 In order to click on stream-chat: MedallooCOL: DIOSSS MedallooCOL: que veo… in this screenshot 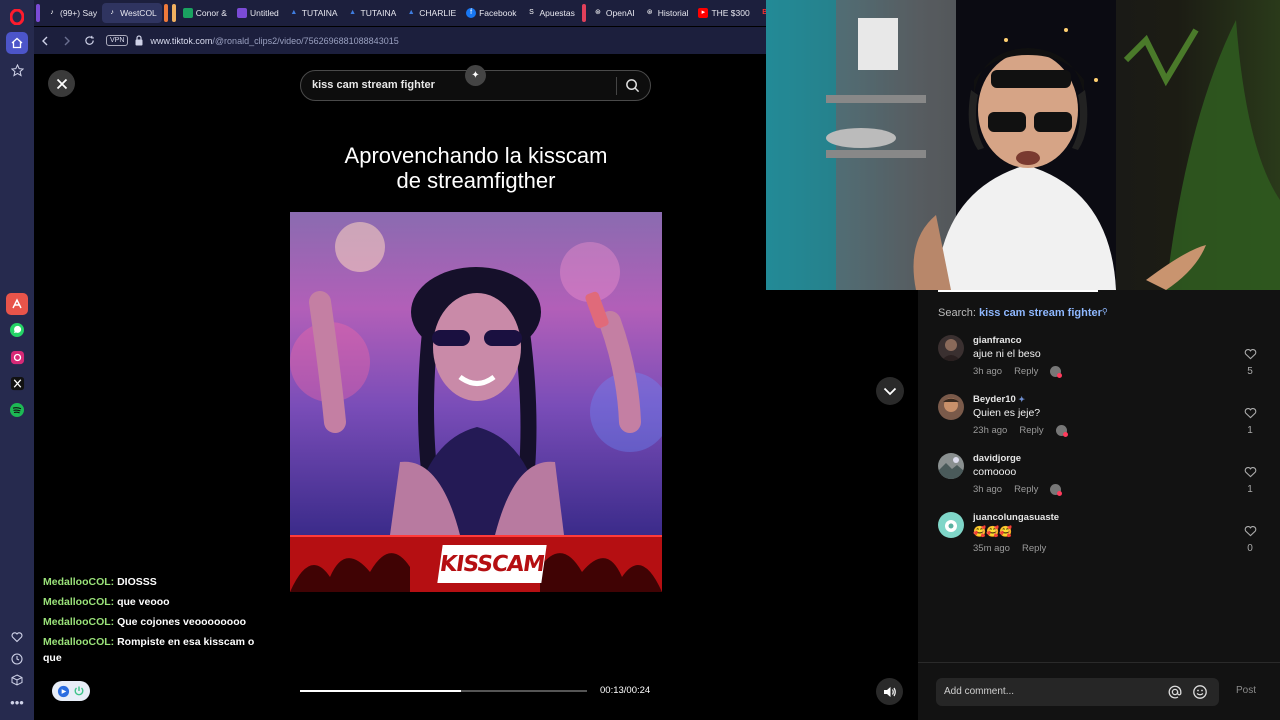, I will do `click(159, 622)`.